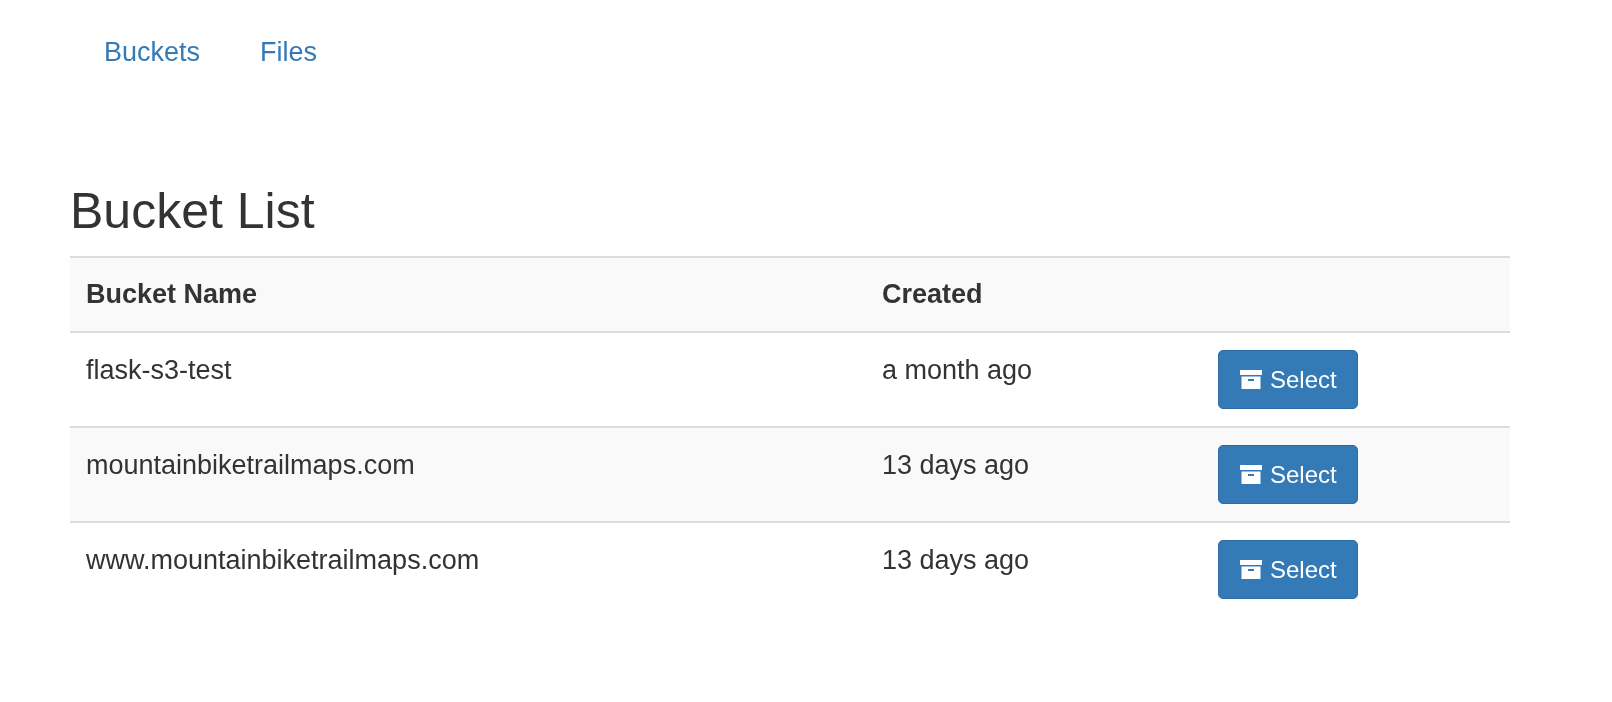  Describe the element at coordinates (283, 560) in the screenshot. I see `table-cell: www.mountainbiketrailmaps.com` at that location.